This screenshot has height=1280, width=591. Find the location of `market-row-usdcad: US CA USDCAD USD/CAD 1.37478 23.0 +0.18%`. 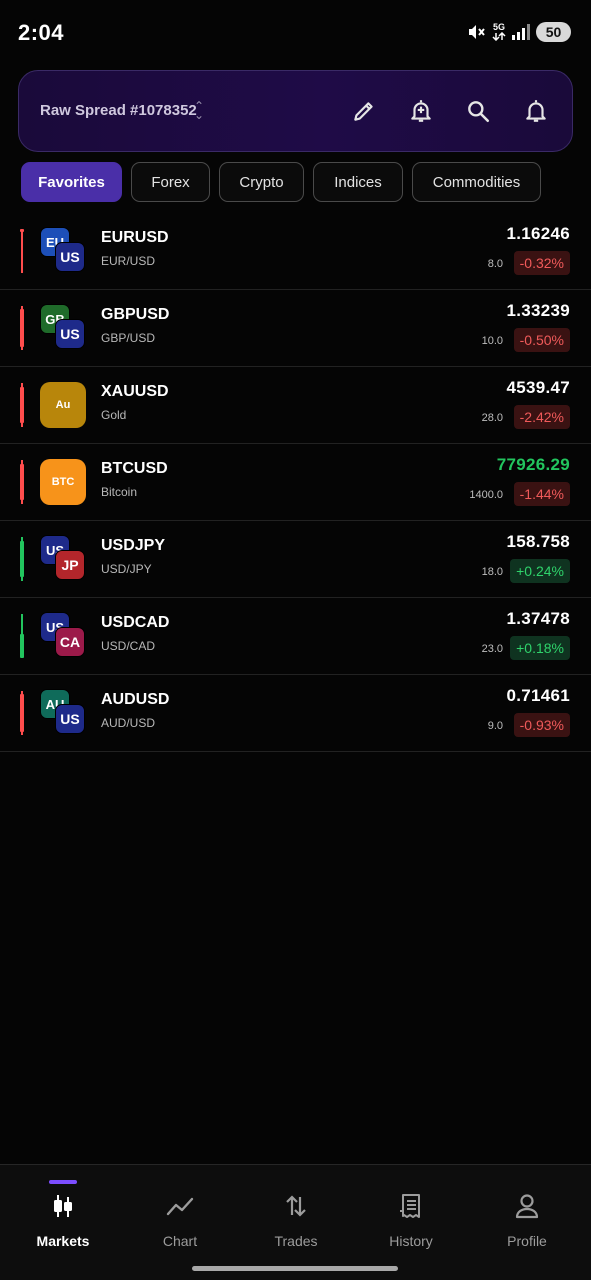

market-row-usdcad: US CA USDCAD USD/CAD 1.37478 23.0 +0.18% is located at coordinates (295, 636).